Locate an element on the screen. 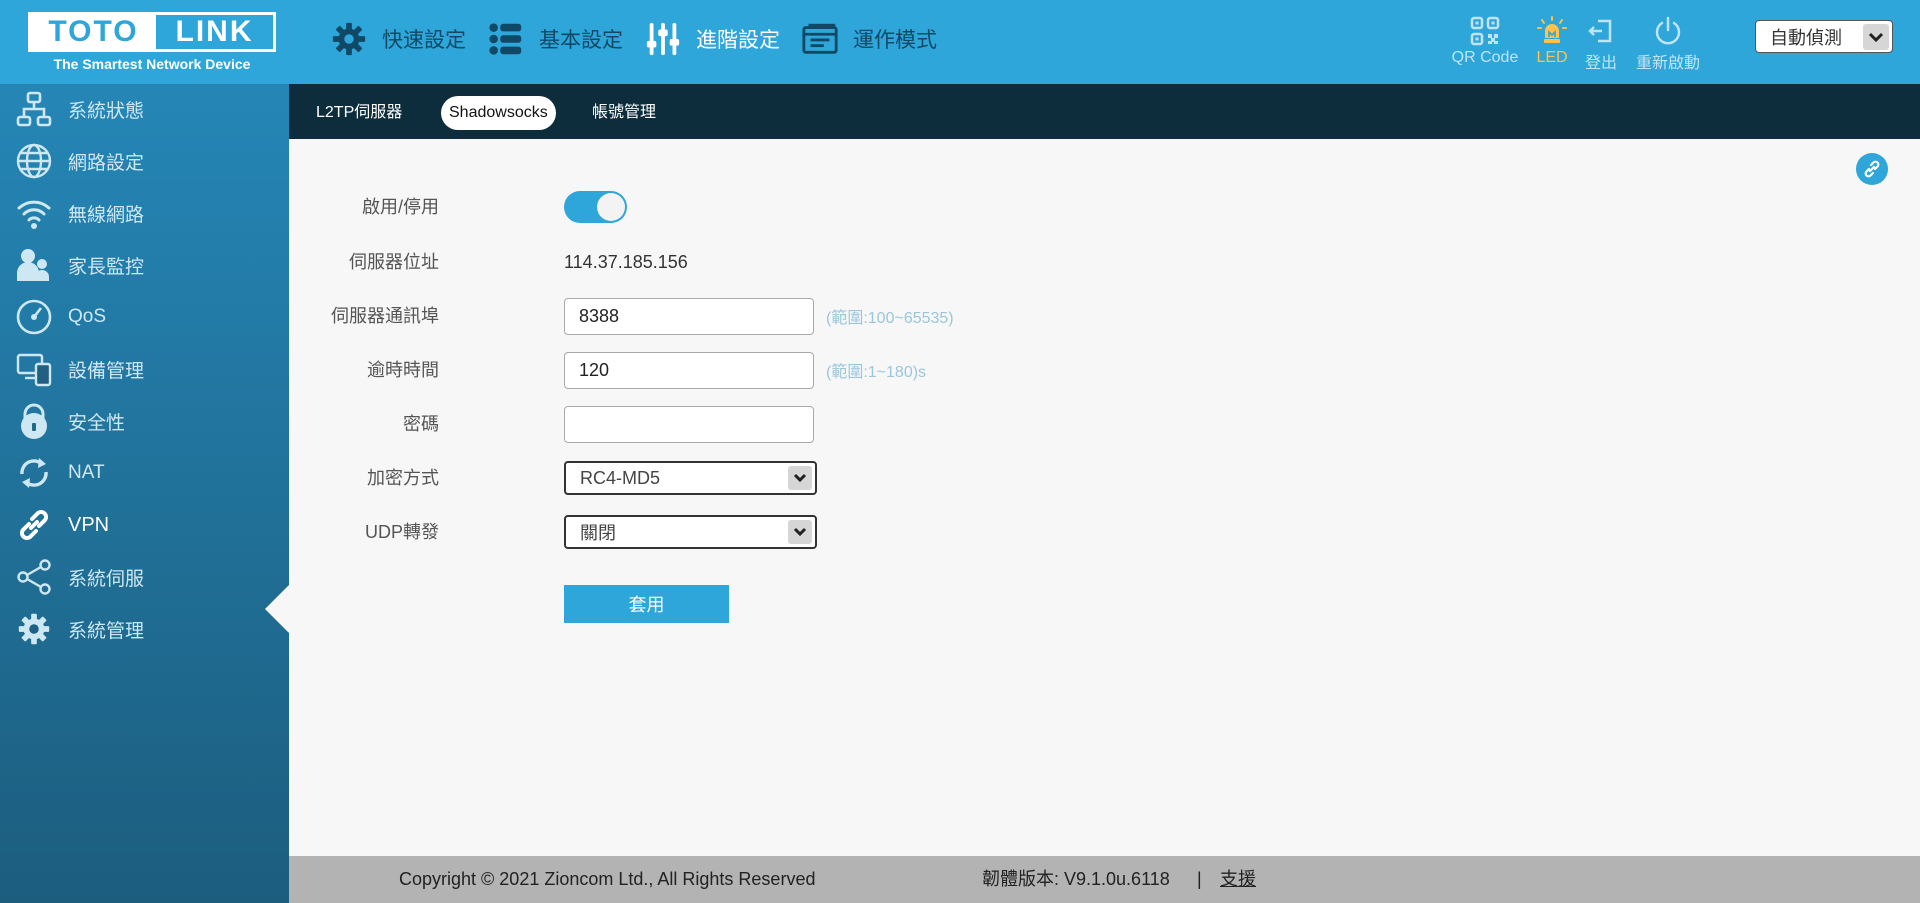 This screenshot has width=1920, height=903. language-value: 自動偵測 is located at coordinates (1806, 37).